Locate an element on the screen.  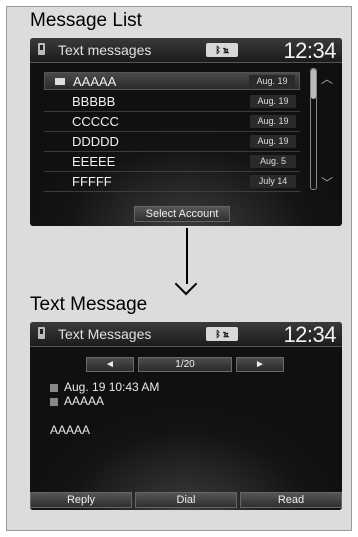
scrollbar is located at coordinates (313, 129).